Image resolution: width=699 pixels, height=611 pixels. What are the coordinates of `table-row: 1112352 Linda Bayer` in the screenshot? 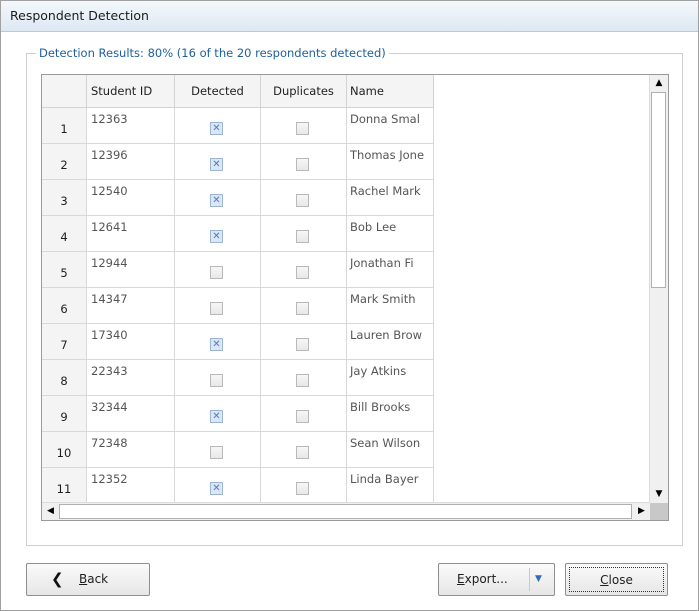 It's located at (238, 486).